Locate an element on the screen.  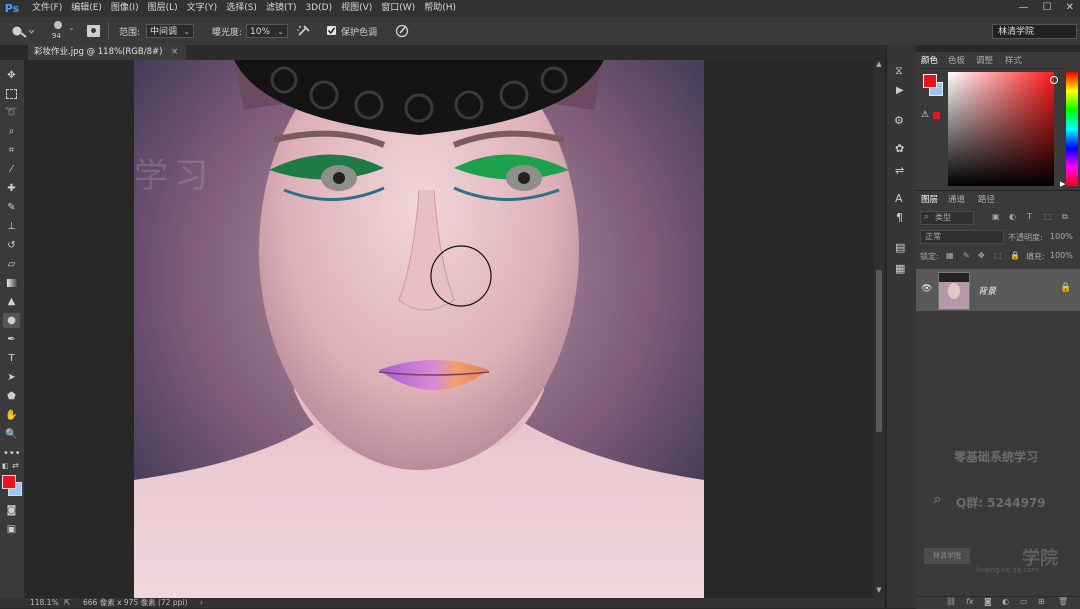
tab-adjustments: 调整 is located at coordinates (984, 60).